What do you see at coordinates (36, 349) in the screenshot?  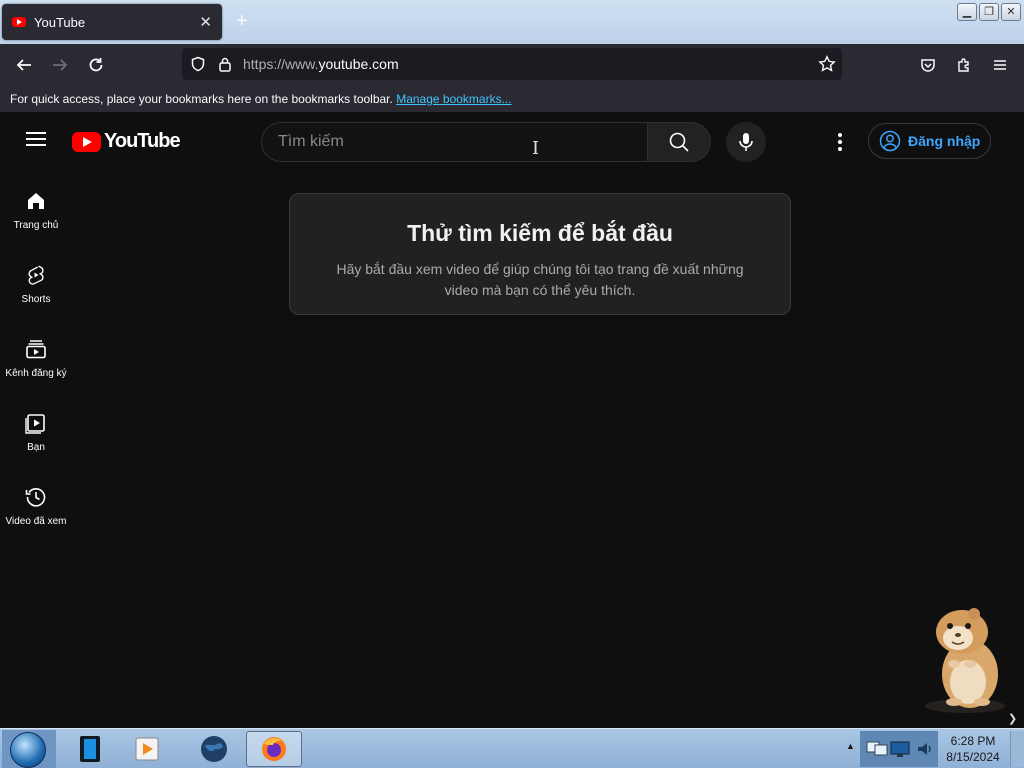 I see `subscriptions-icon` at bounding box center [36, 349].